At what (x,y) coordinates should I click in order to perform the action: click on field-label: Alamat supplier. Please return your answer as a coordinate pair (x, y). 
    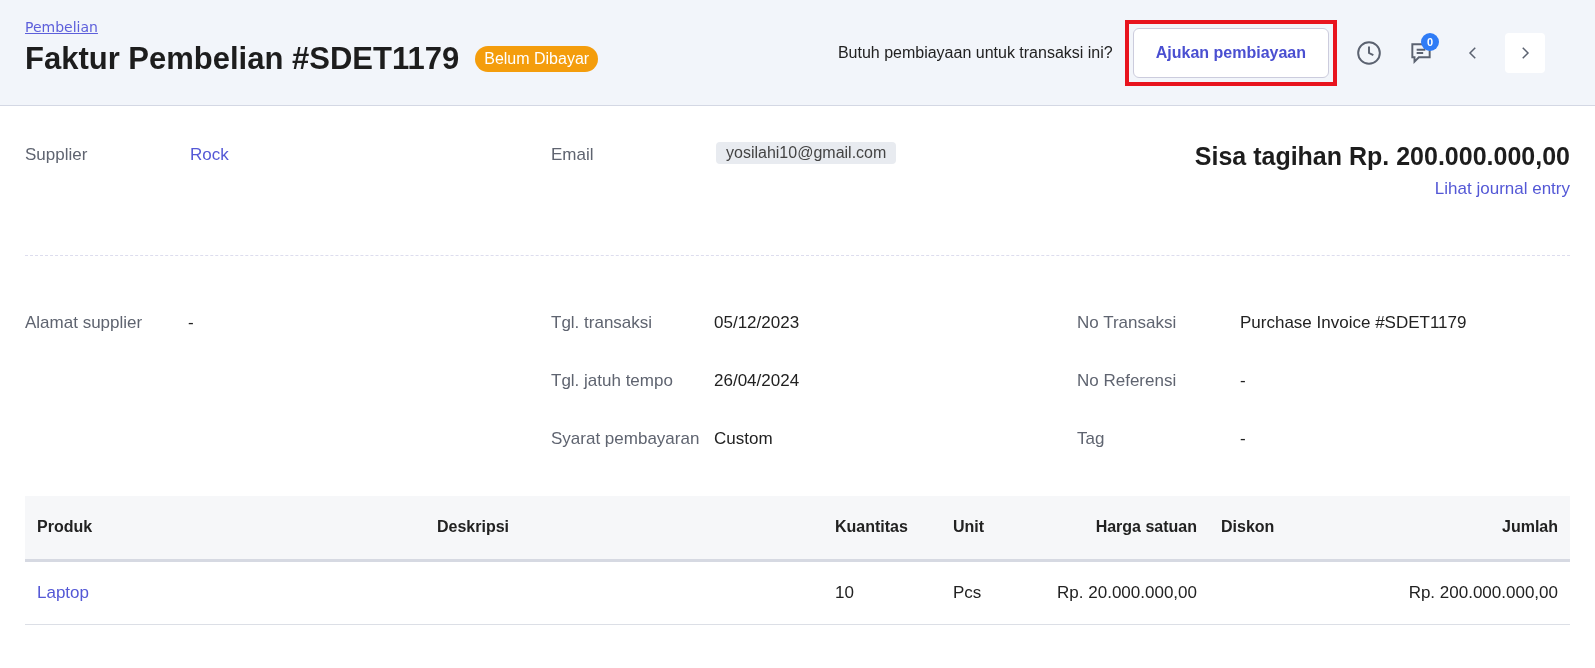
    Looking at the image, I should click on (84, 323).